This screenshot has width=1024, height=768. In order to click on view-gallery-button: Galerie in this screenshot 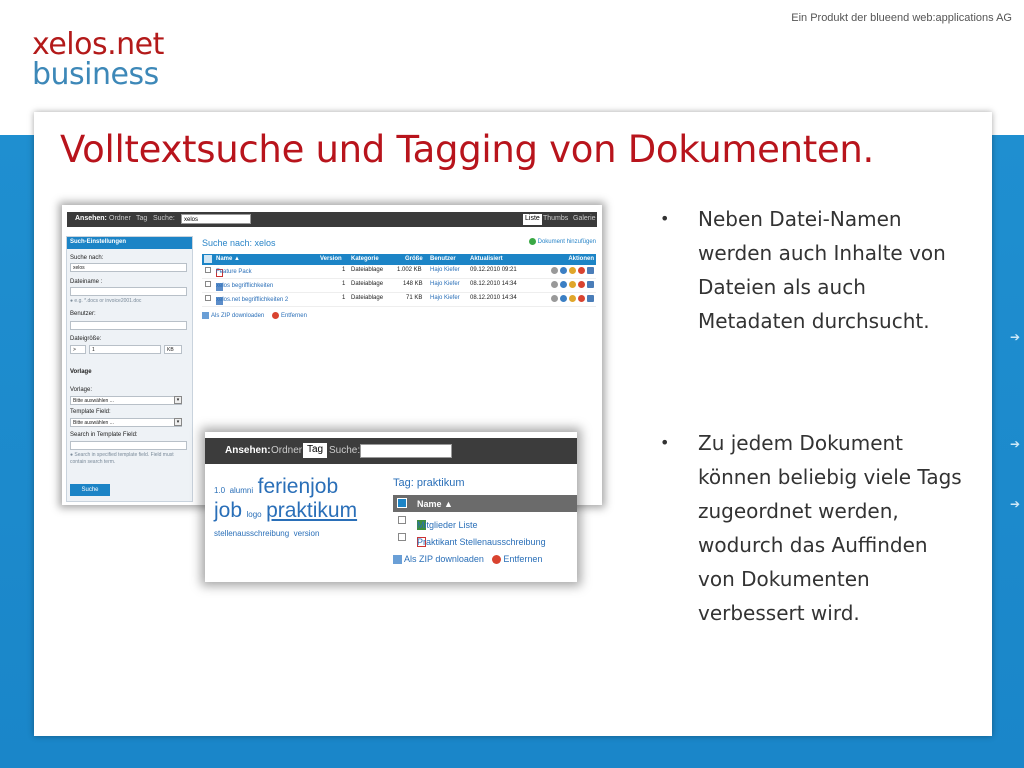, I will do `click(584, 218)`.